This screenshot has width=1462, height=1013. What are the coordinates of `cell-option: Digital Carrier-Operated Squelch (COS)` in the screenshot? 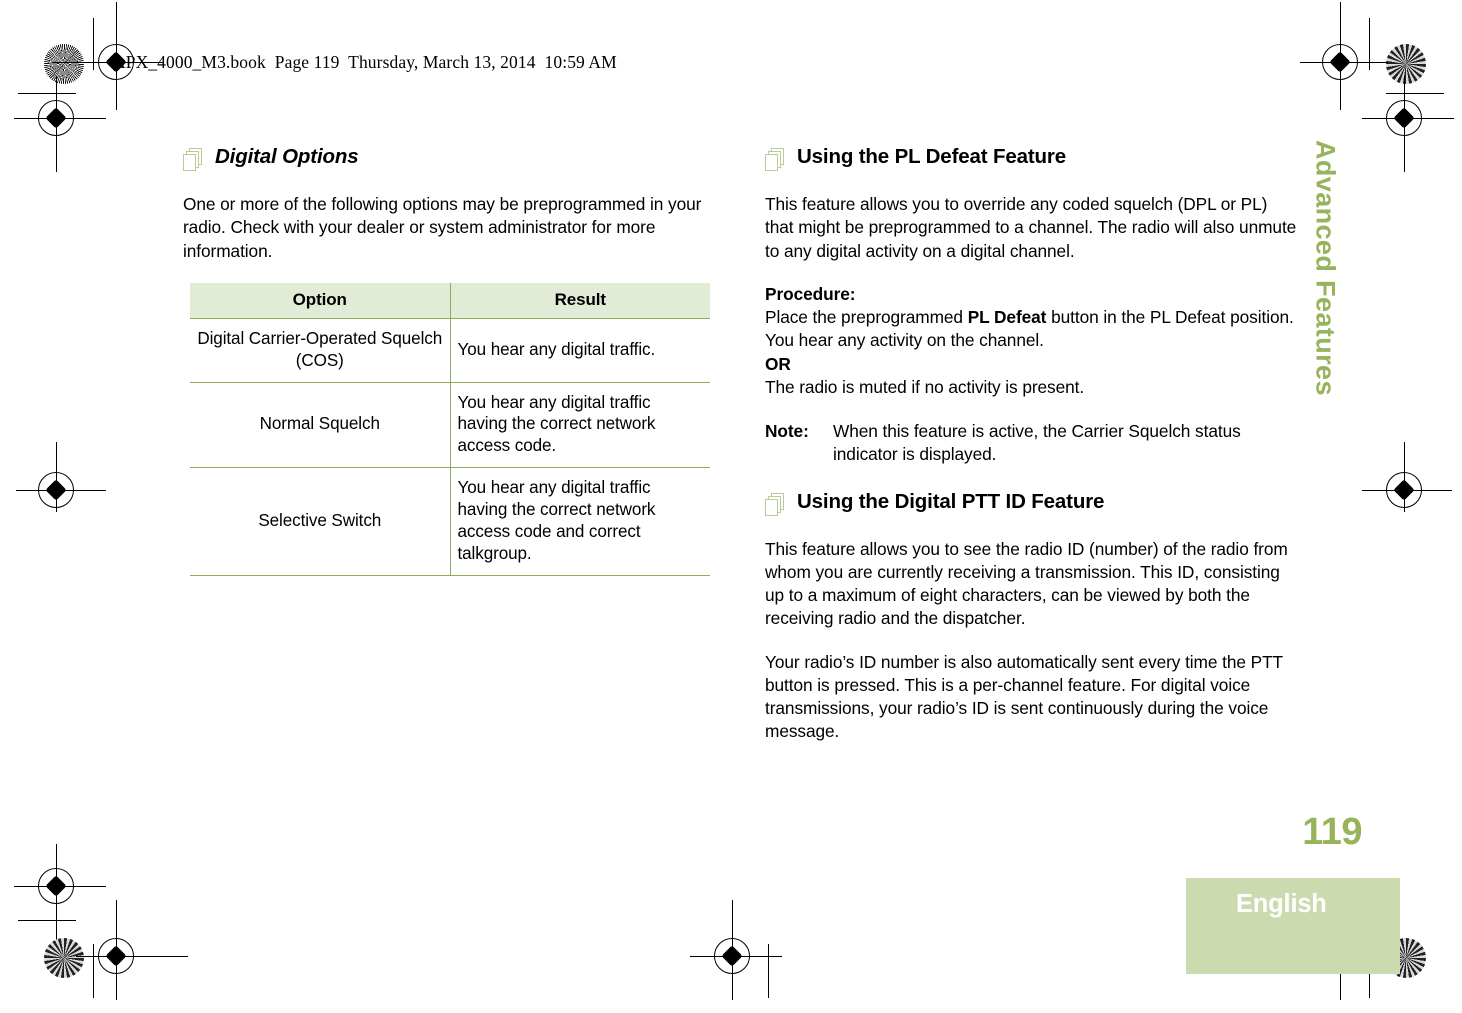 It's located at (320, 350).